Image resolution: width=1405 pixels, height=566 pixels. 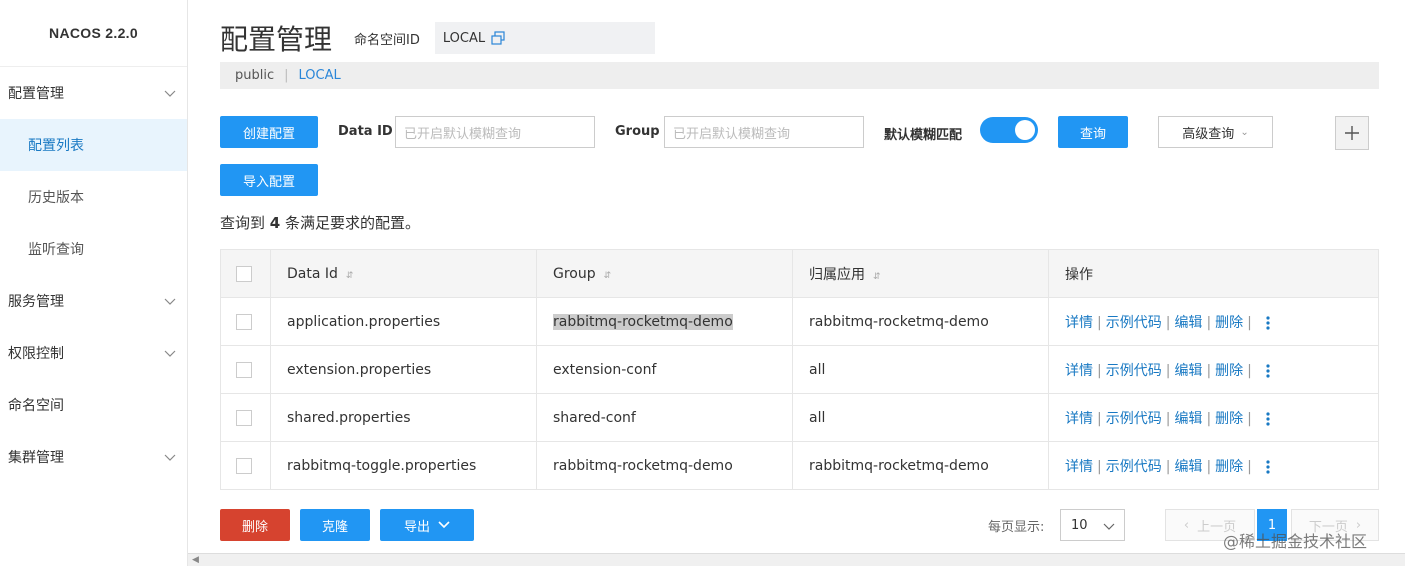 What do you see at coordinates (403, 369) in the screenshot?
I see `cell-data-id: extension.properties` at bounding box center [403, 369].